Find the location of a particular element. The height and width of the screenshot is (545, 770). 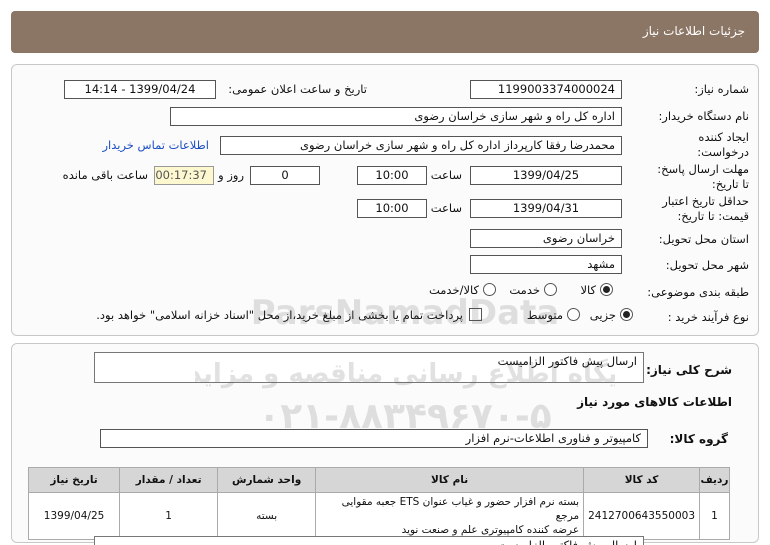

reply-time-label: ساعت is located at coordinates (446, 175).